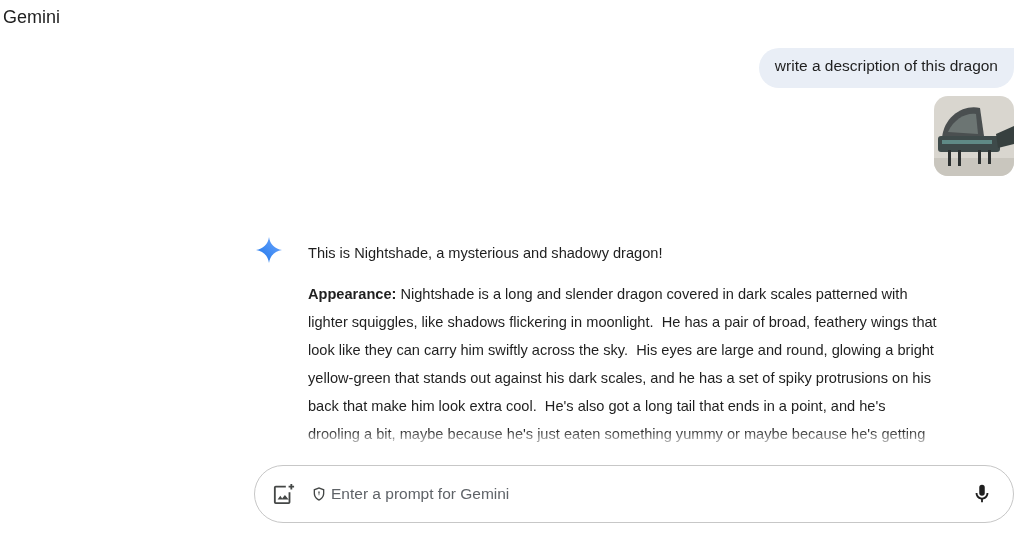  Describe the element at coordinates (319, 494) in the screenshot. I see `shield-icon` at that location.